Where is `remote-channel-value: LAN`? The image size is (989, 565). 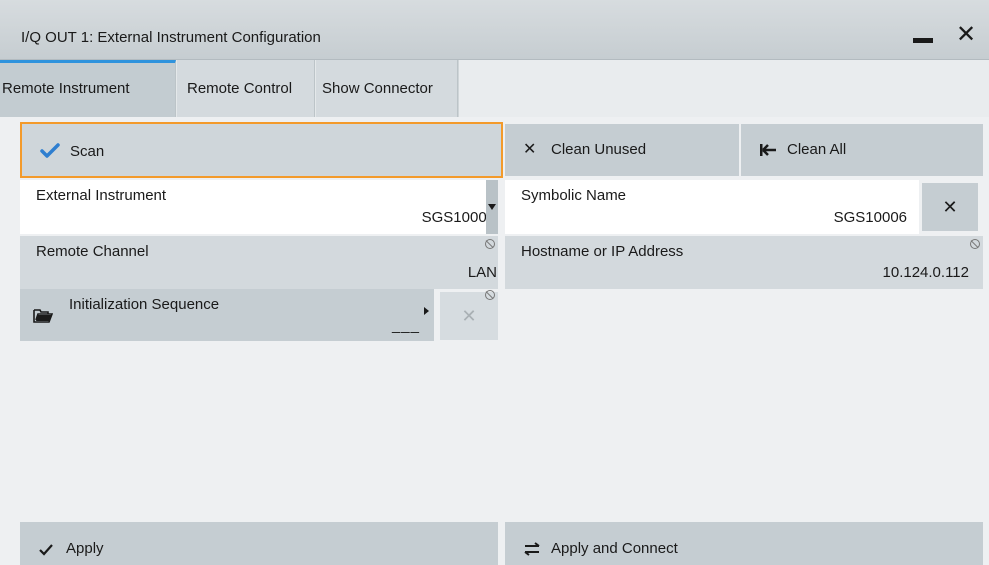 remote-channel-value: LAN is located at coordinates (482, 272).